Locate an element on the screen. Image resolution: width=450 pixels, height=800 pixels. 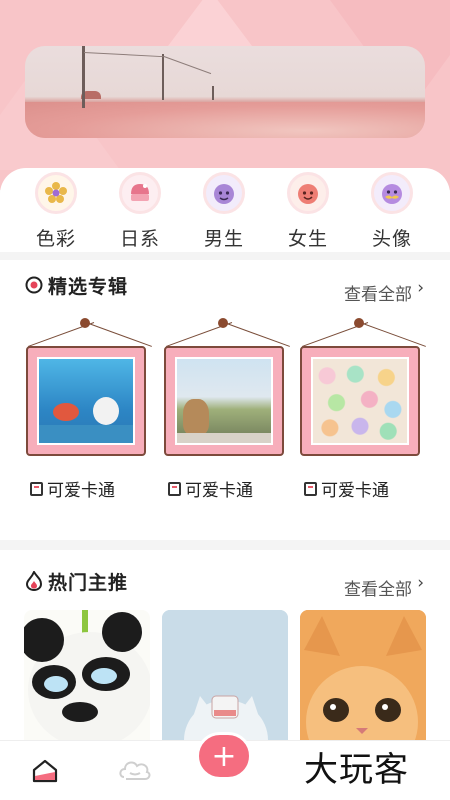
cloud-face-icon is located at coordinates (135, 770).